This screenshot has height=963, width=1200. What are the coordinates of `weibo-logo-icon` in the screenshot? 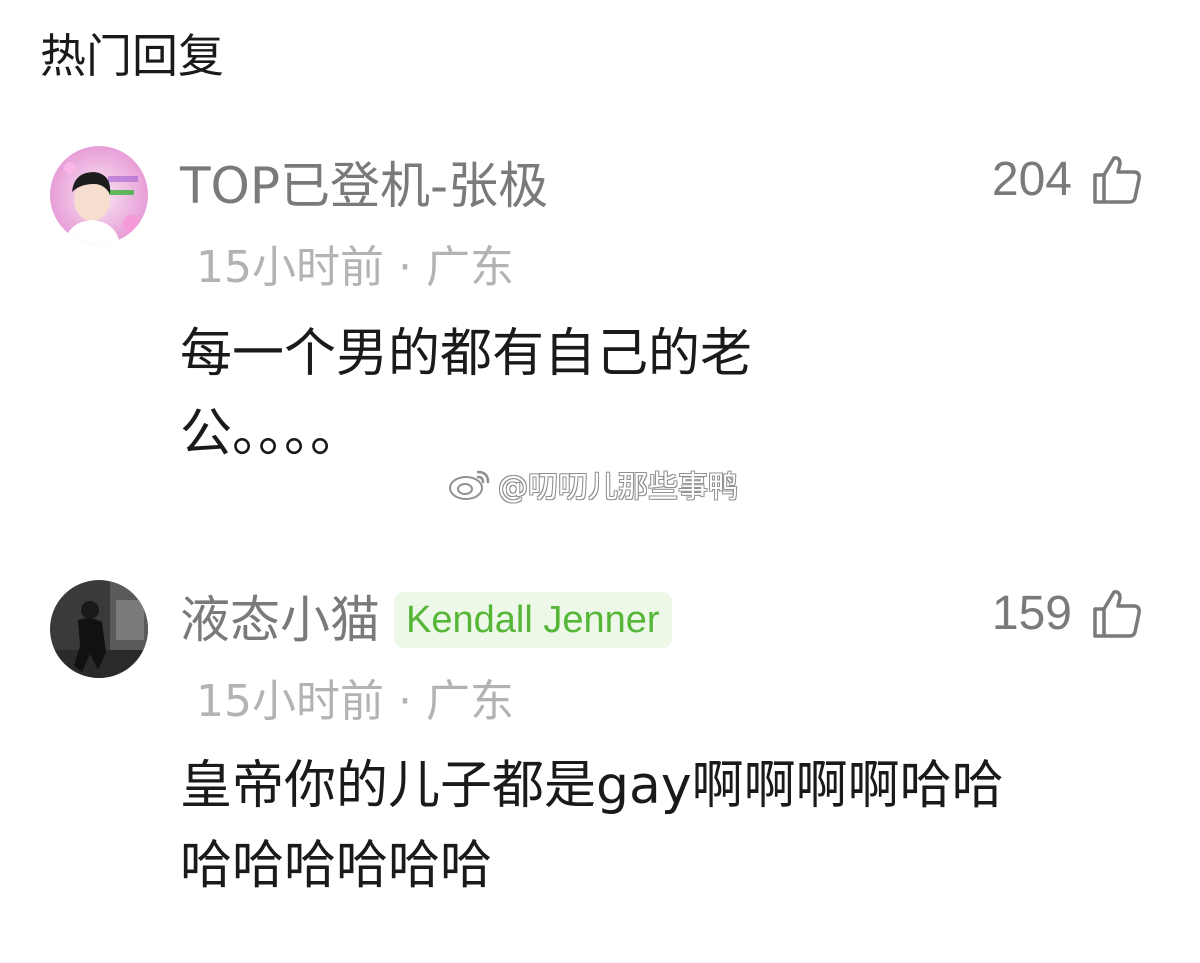 It's located at (469, 485).